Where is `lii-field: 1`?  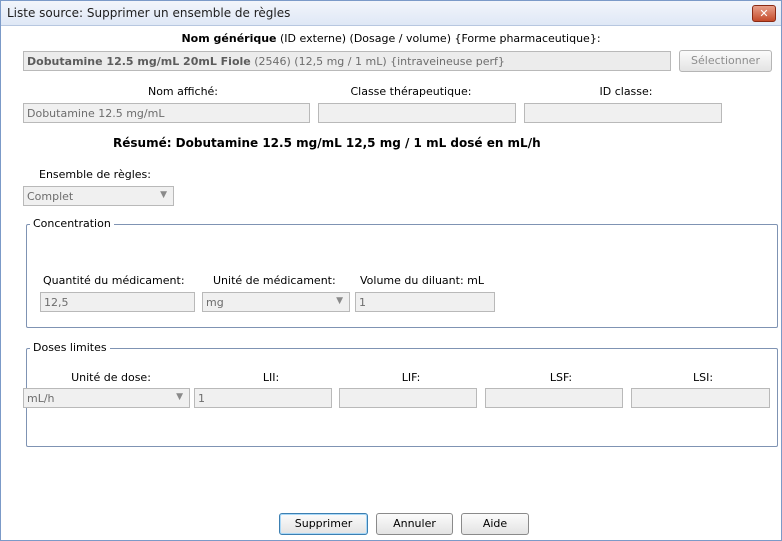 lii-field: 1 is located at coordinates (263, 398).